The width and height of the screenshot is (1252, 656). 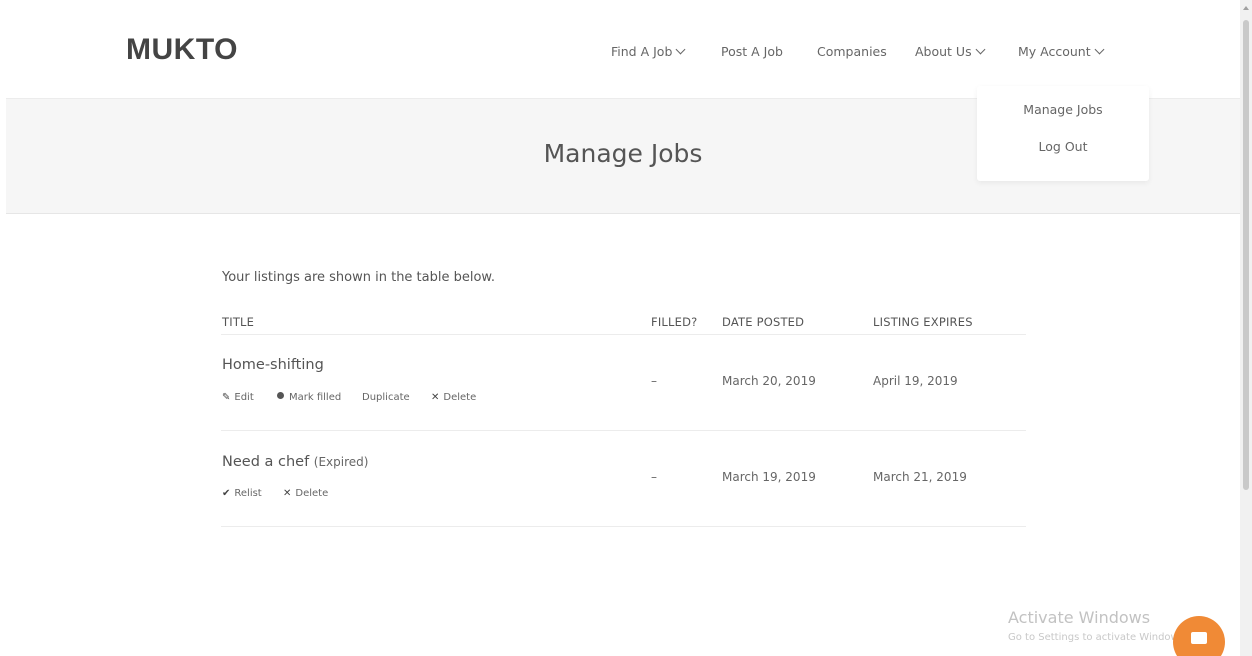 I want to click on column-header-date-posted: DATE POSTED, so click(x=763, y=322).